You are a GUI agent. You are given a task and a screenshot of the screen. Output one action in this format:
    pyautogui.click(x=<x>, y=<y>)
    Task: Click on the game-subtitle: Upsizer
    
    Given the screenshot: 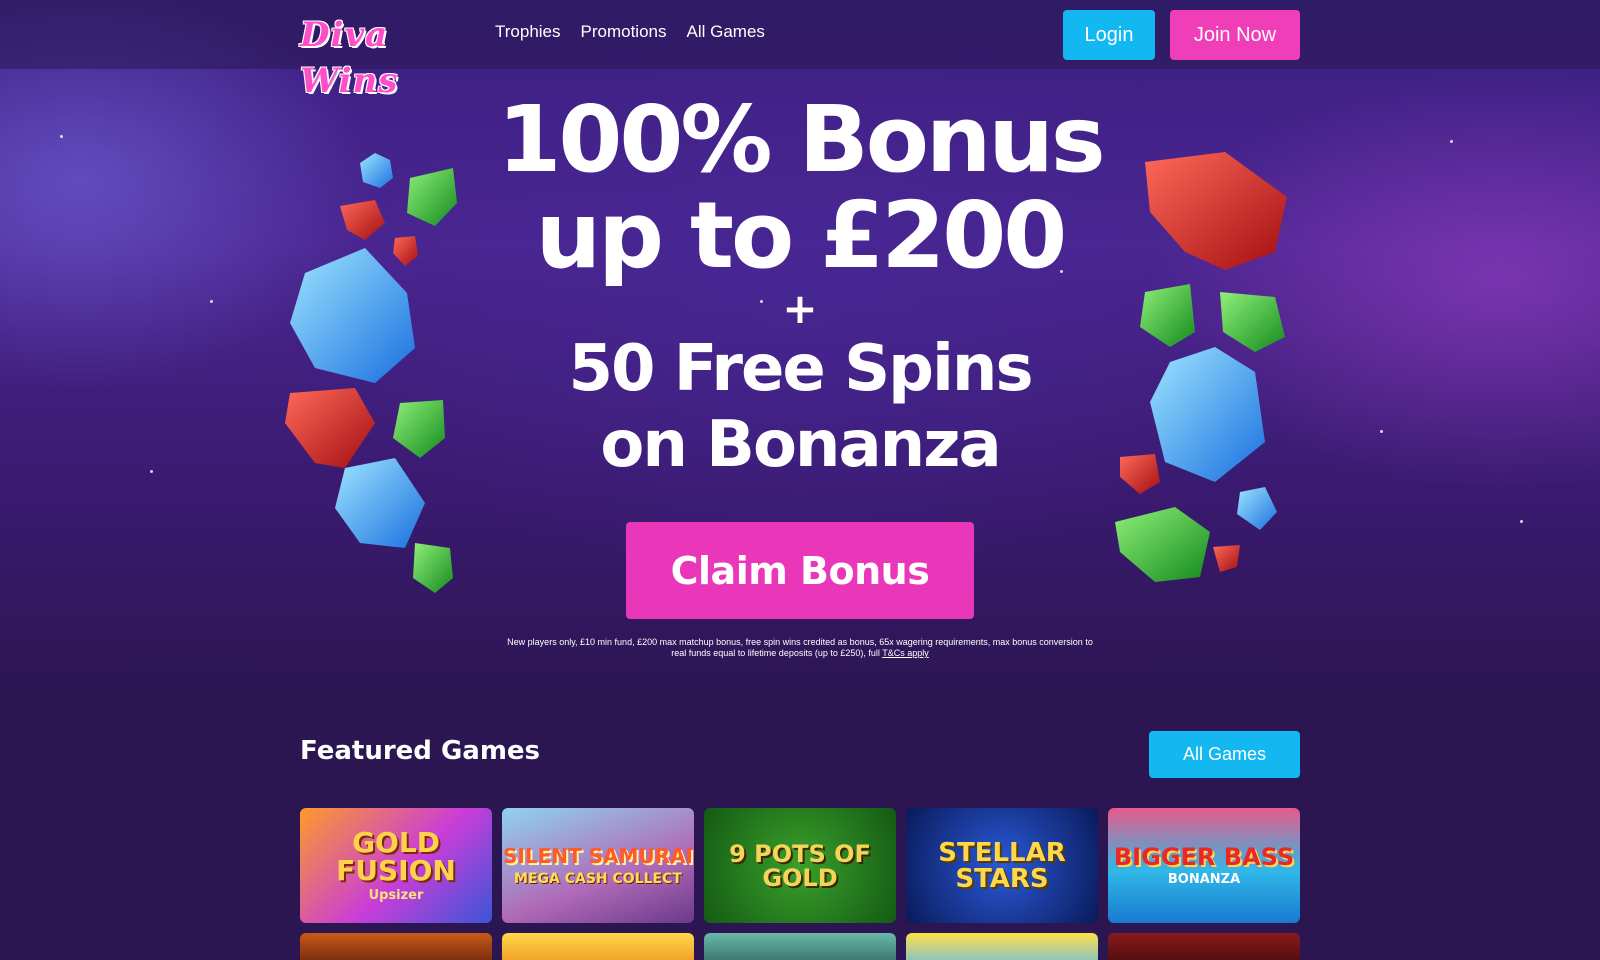 What is the action you would take?
    pyautogui.click(x=396, y=895)
    